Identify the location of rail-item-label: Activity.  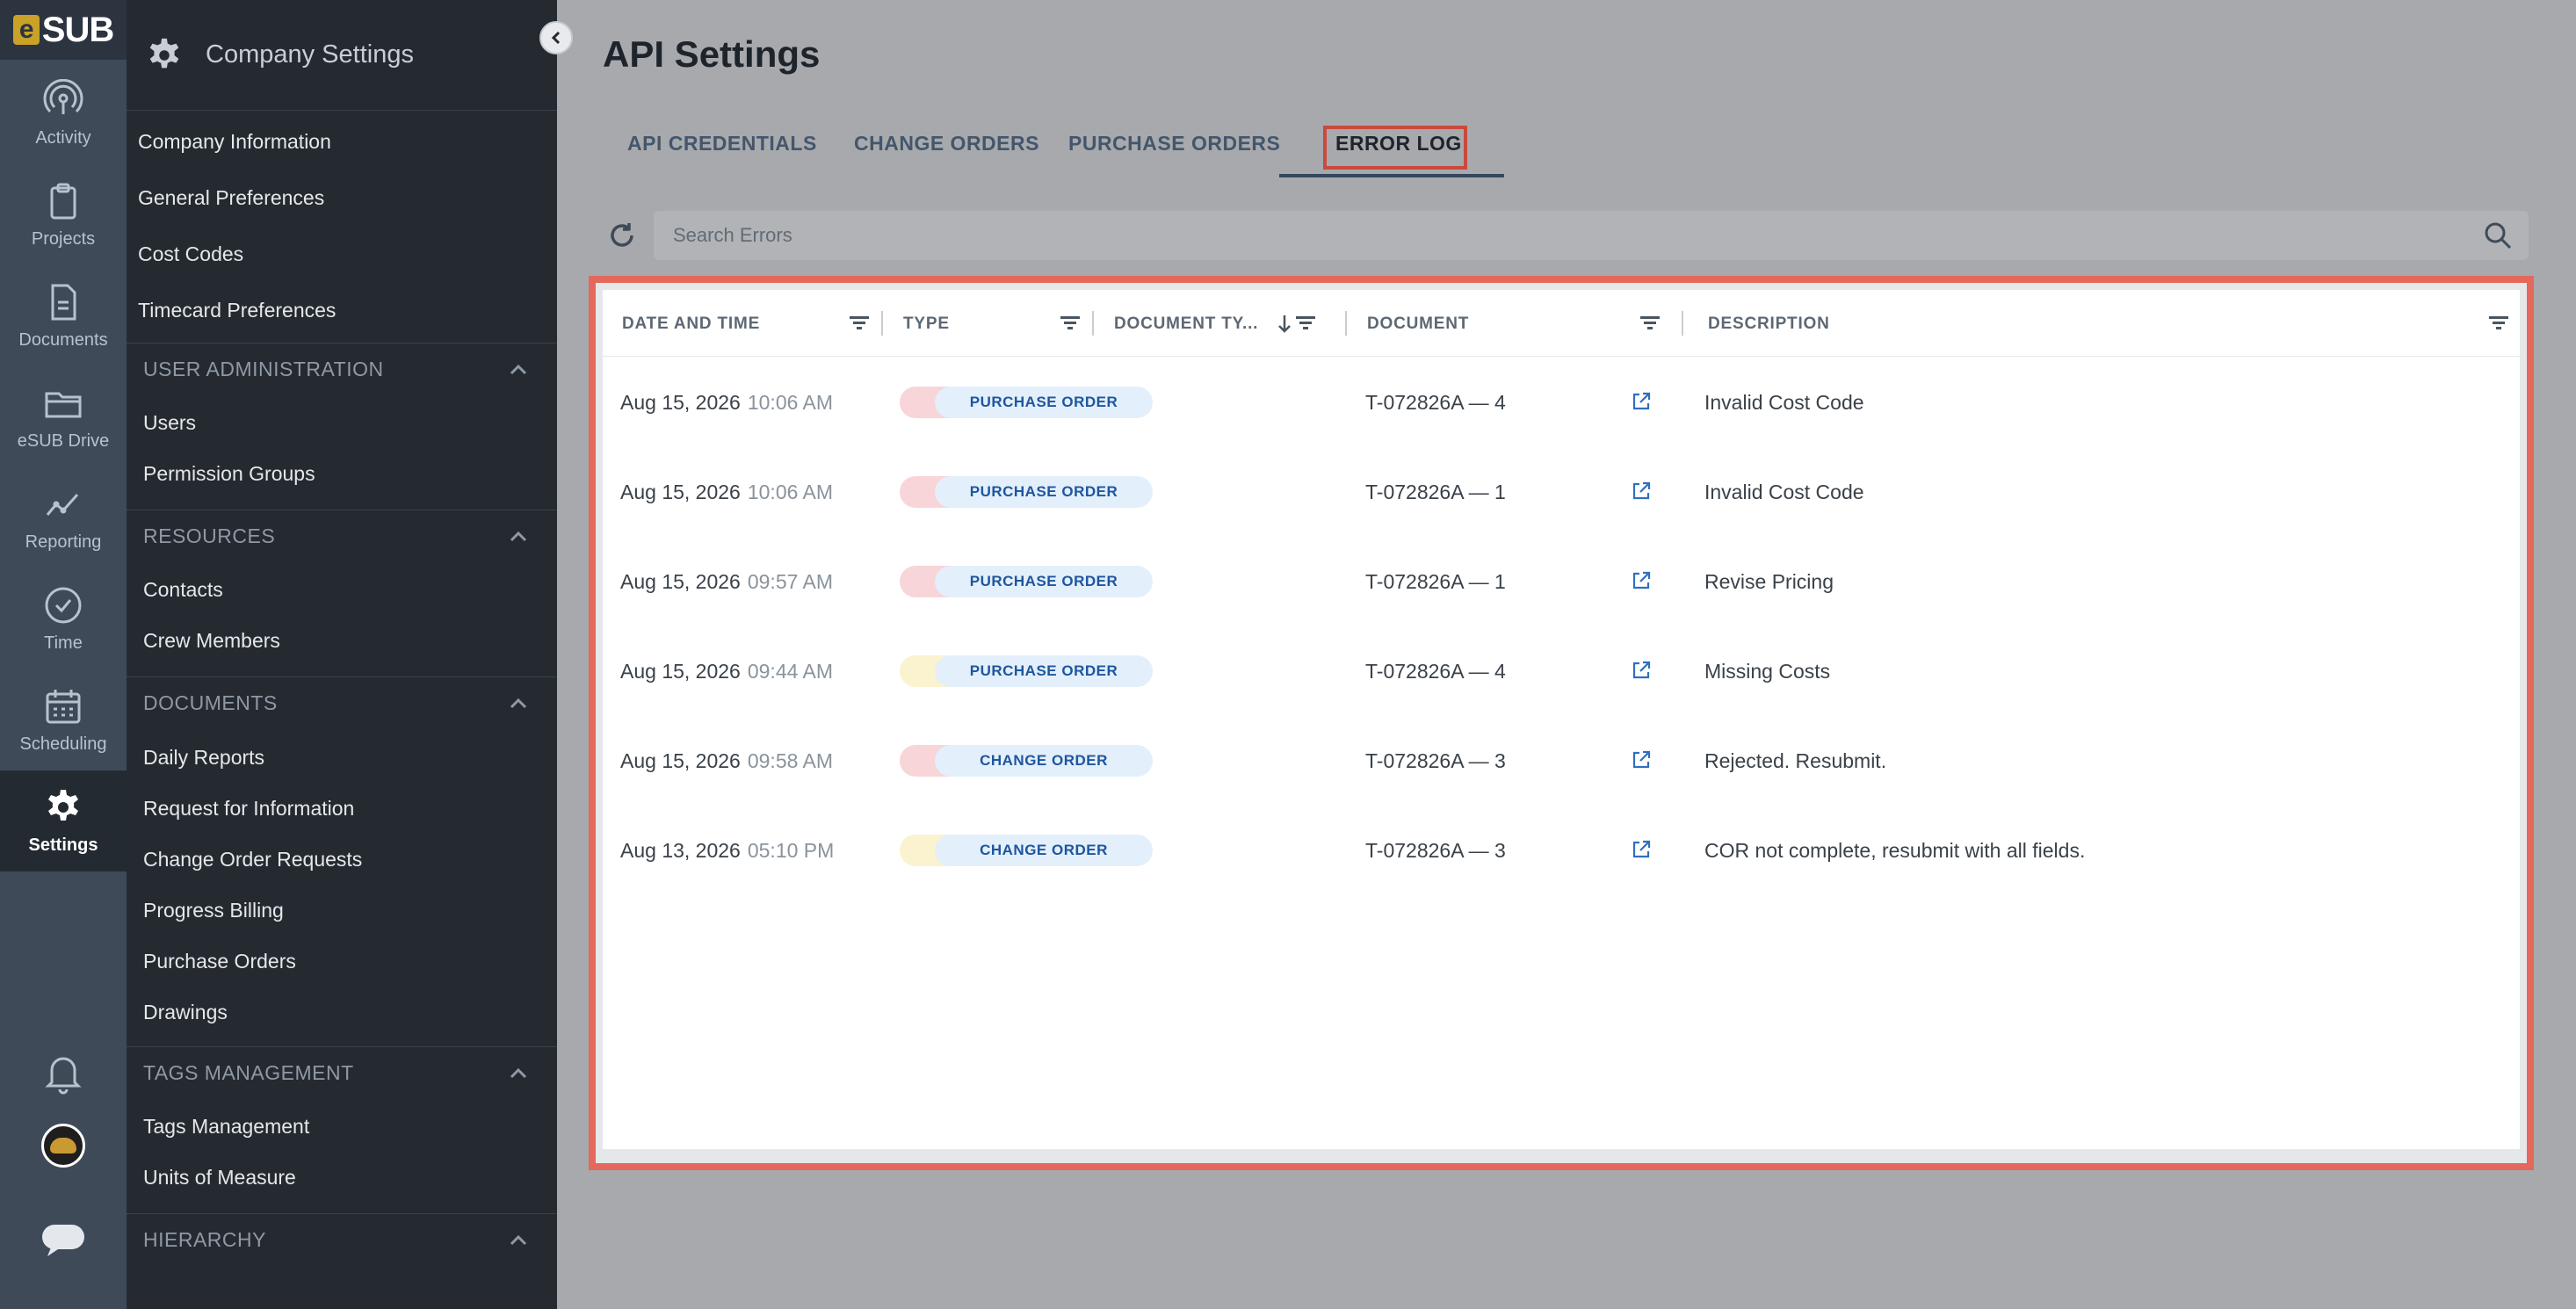
(63, 138).